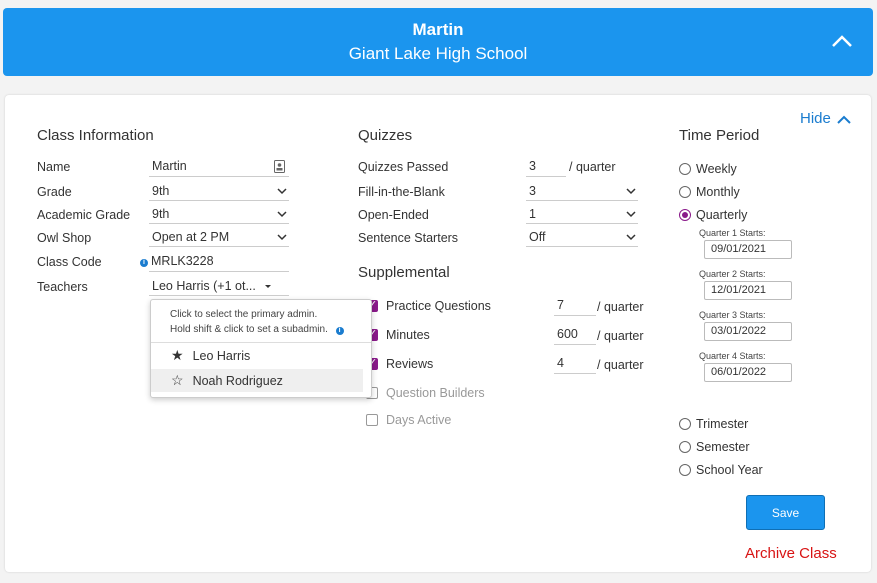 This screenshot has width=877, height=583. Describe the element at coordinates (410, 364) in the screenshot. I see `reviews-label: Reviews` at that location.